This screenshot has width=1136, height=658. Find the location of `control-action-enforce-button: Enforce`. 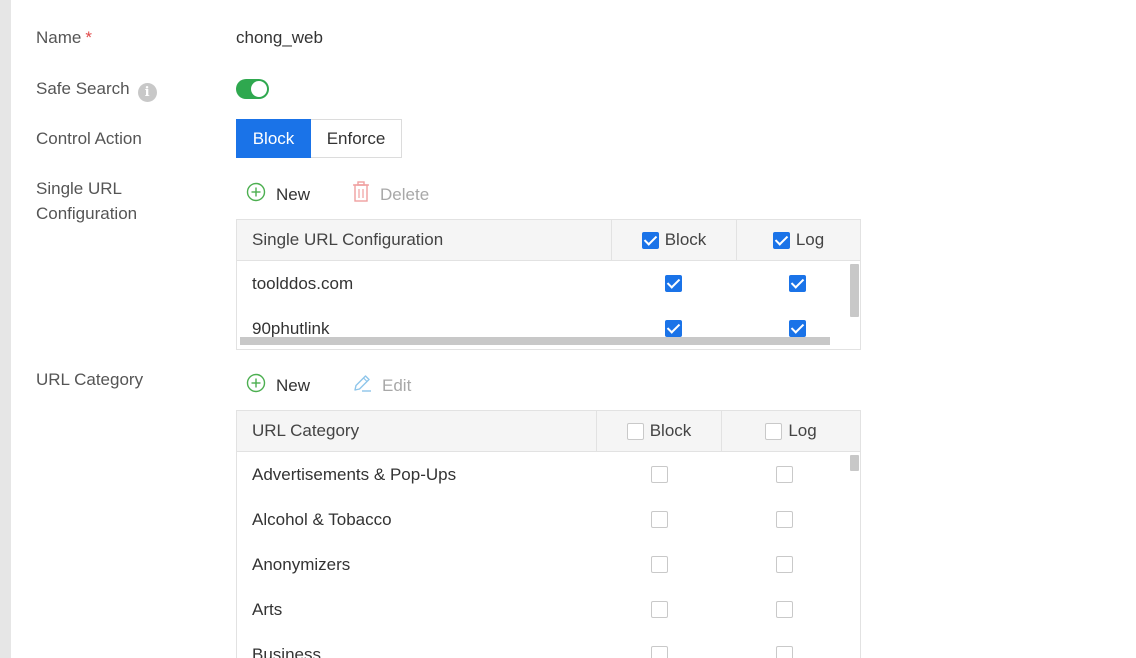

control-action-enforce-button: Enforce is located at coordinates (356, 138).